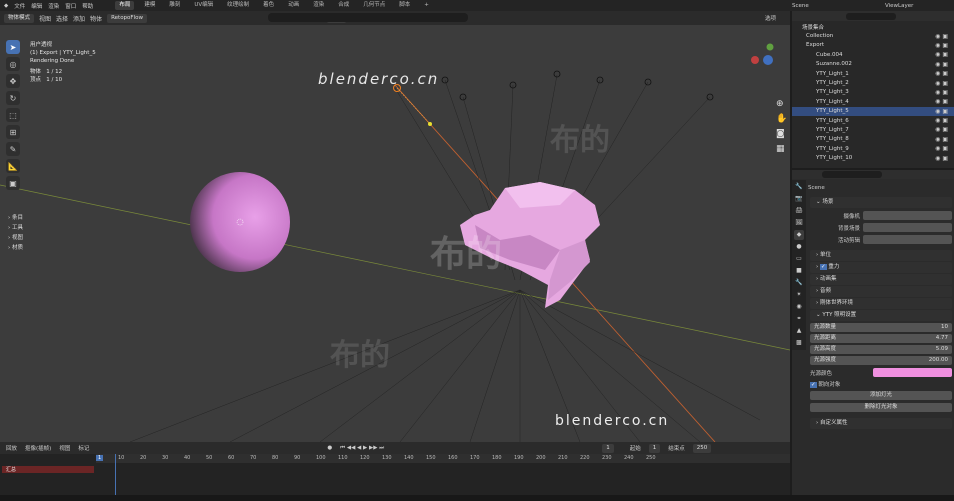  I want to click on side-tab-material: › 材质, so click(15, 248).